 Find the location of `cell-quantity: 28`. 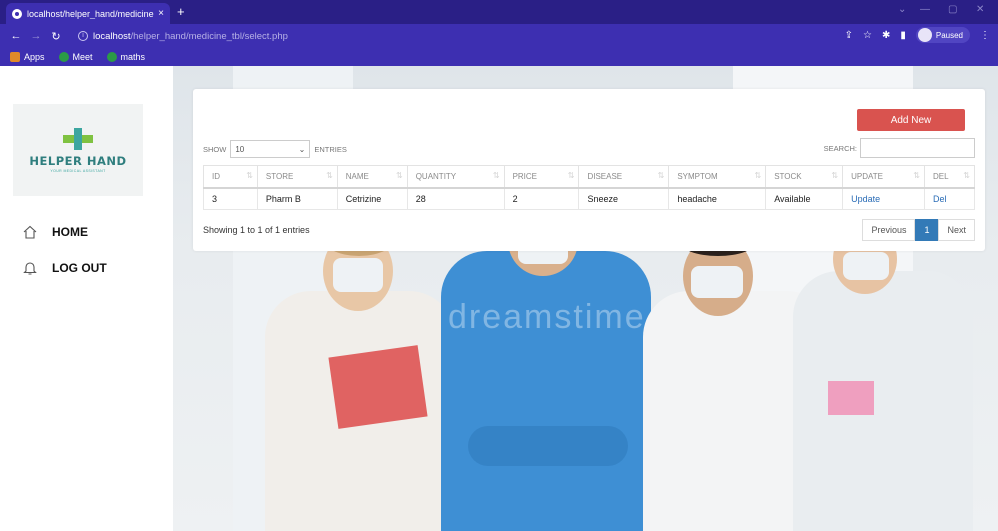

cell-quantity: 28 is located at coordinates (455, 198).